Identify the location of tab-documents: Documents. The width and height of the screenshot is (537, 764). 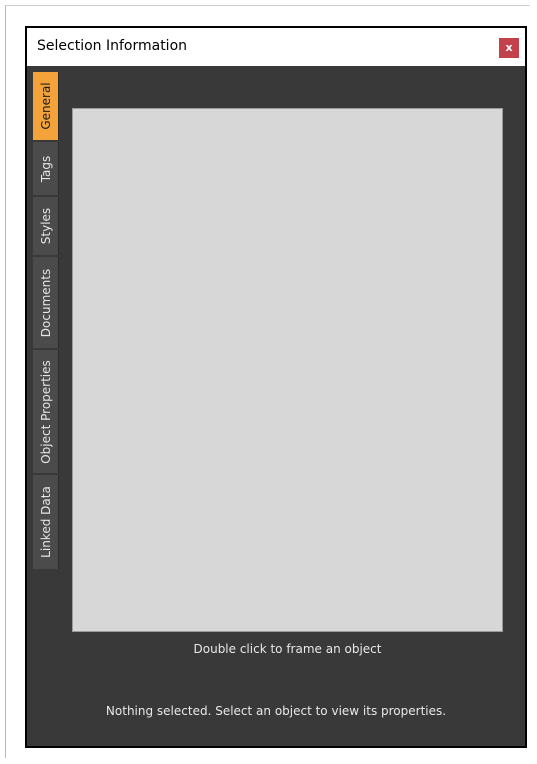
(46, 302).